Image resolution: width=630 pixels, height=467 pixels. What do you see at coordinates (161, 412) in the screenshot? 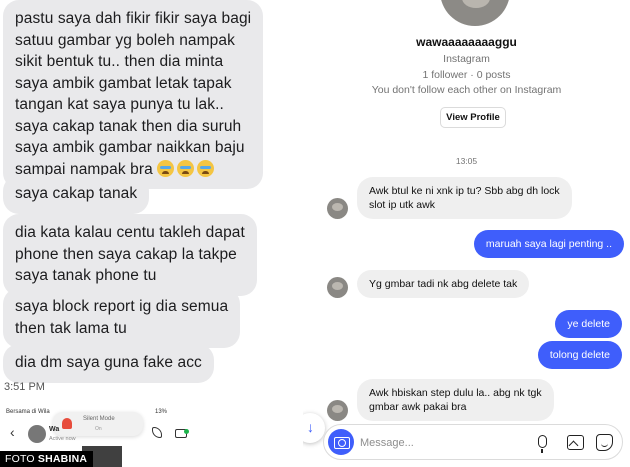
I see `battery-status: 13%` at bounding box center [161, 412].